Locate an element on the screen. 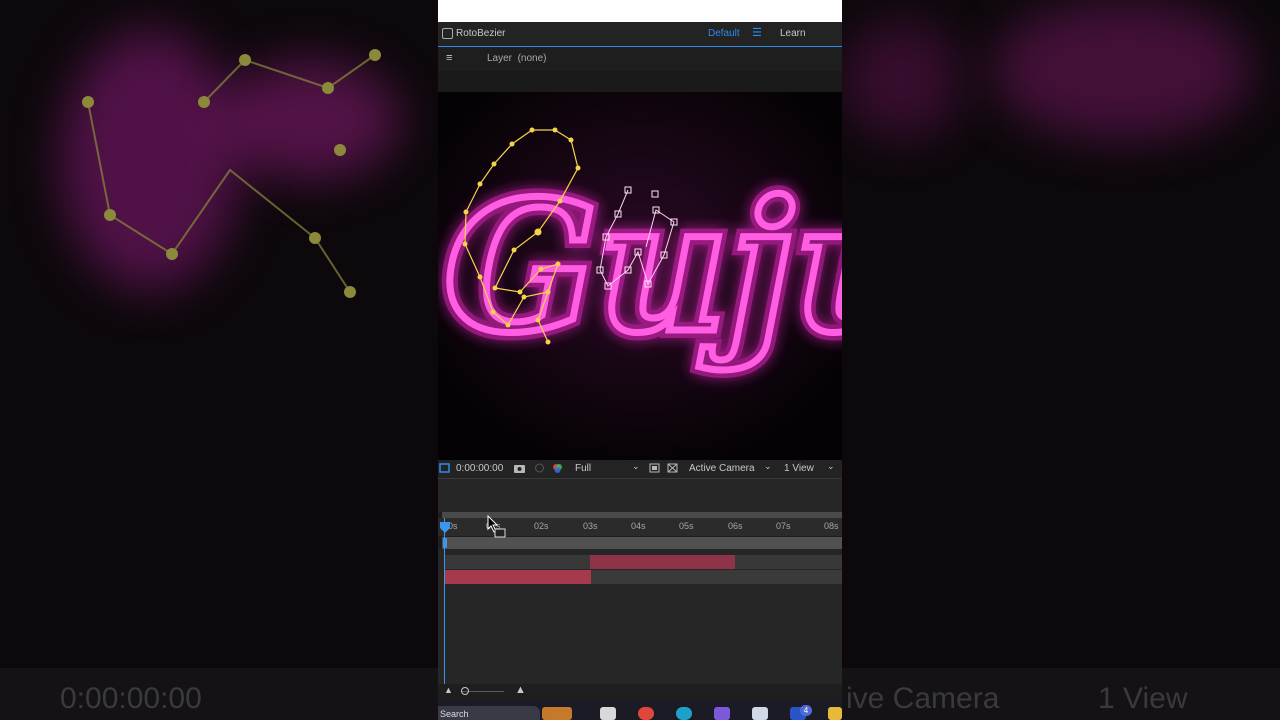 The height and width of the screenshot is (720, 1280). views-dropdown: 1 View is located at coordinates (799, 468).